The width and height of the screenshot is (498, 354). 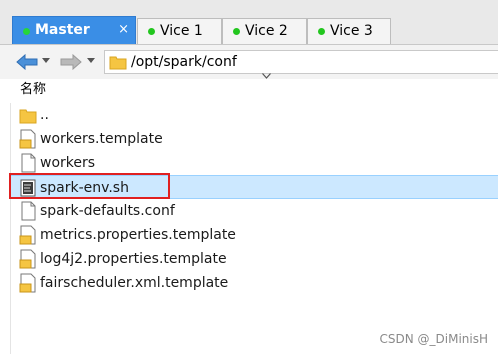 I want to click on file-name: metrics.properties.template, so click(x=138, y=235).